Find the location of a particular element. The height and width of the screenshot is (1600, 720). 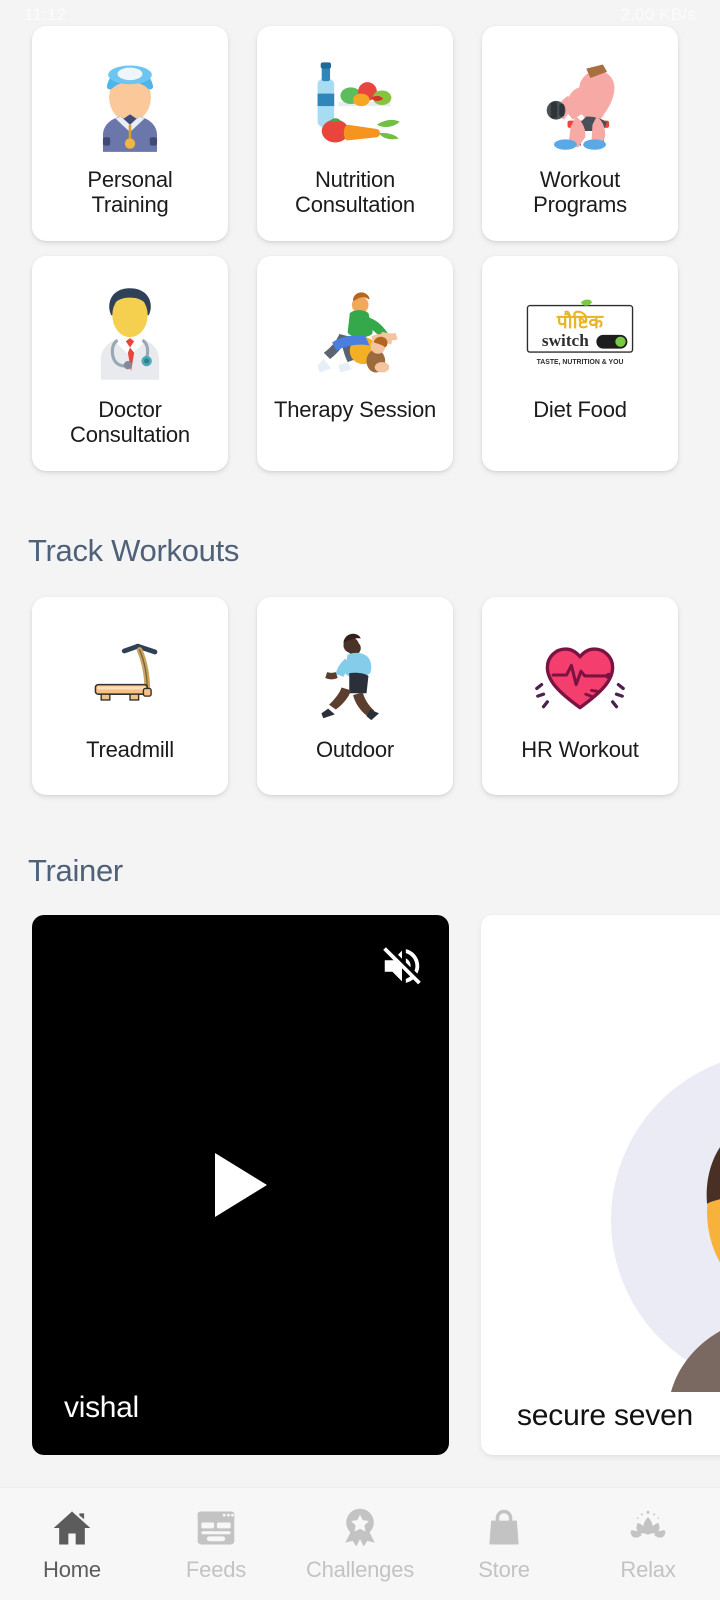

bottom-navigation: Home Feeds Challenges Store Relax is located at coordinates (360, 1543).